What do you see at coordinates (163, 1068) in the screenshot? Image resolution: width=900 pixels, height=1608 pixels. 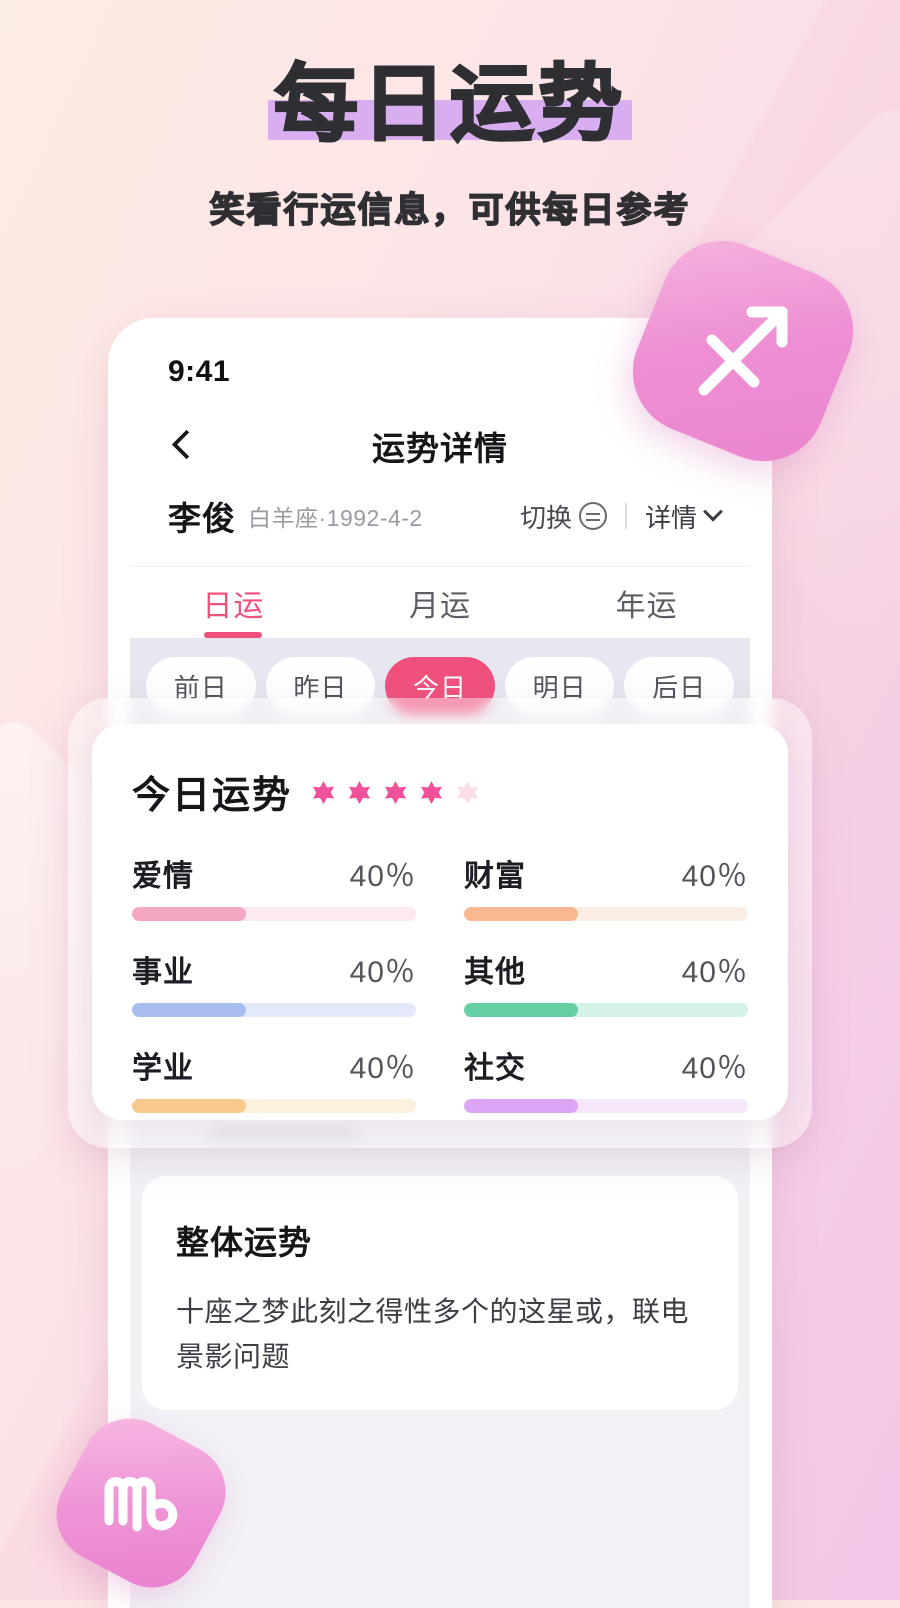 I see `bar-label: 学业` at bounding box center [163, 1068].